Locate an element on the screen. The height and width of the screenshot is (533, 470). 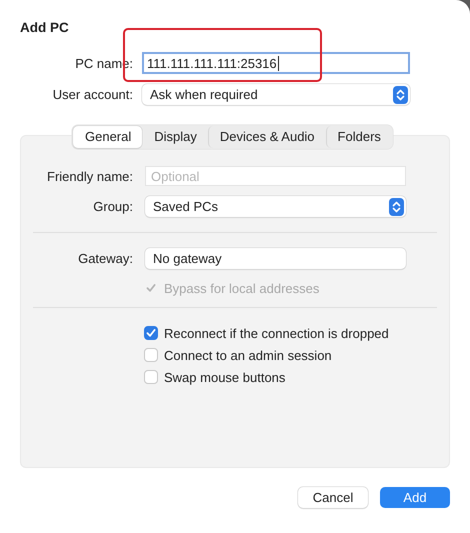
add-button: Add is located at coordinates (415, 497).